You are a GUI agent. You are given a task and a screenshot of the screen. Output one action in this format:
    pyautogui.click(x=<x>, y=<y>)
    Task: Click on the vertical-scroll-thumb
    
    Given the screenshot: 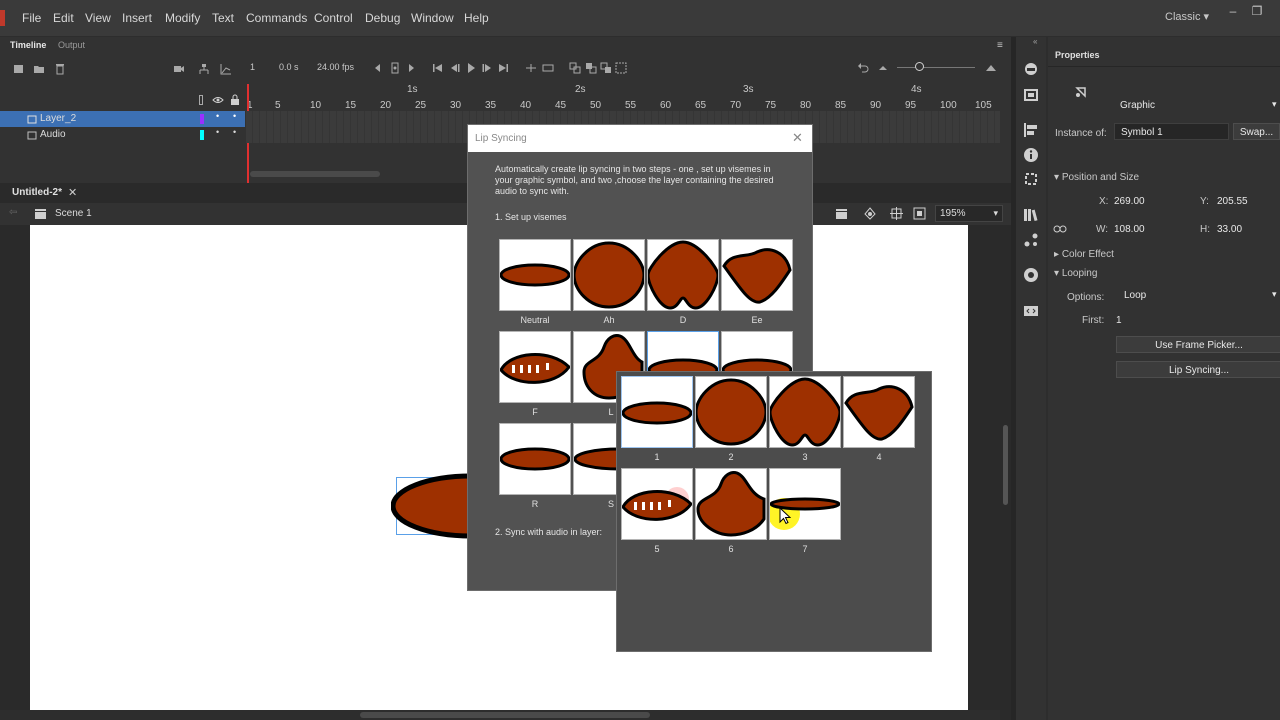 What is the action you would take?
    pyautogui.click(x=1005, y=465)
    